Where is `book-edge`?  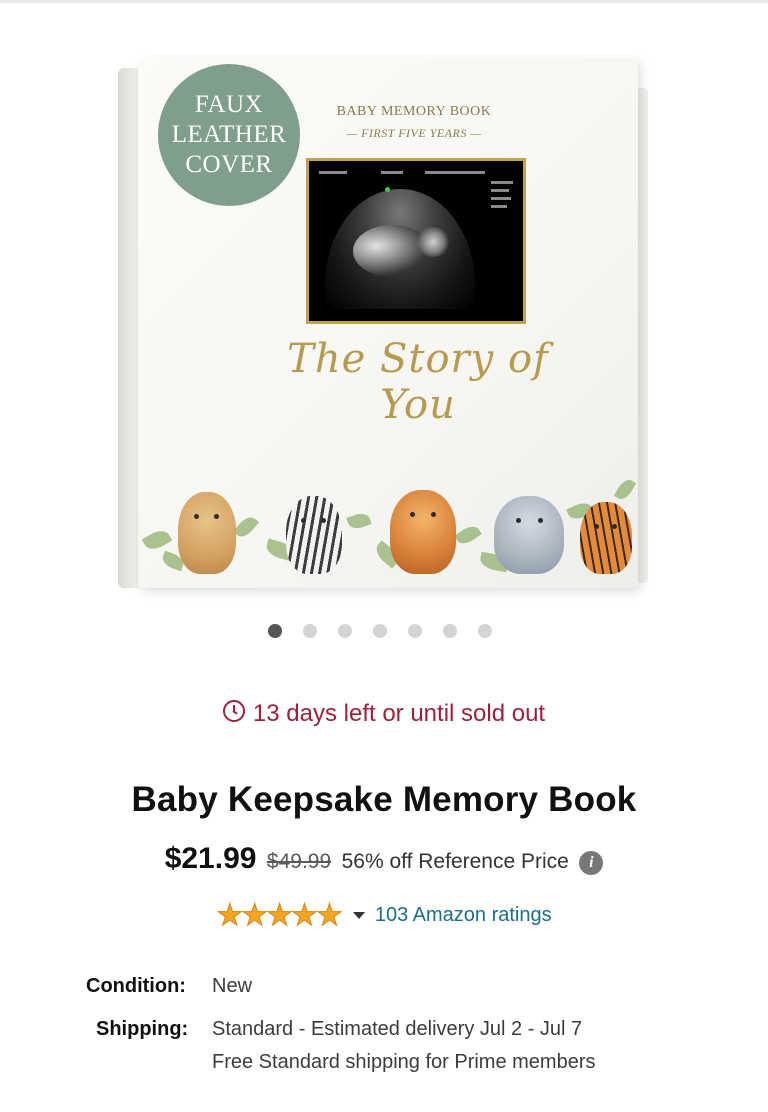 book-edge is located at coordinates (643, 335).